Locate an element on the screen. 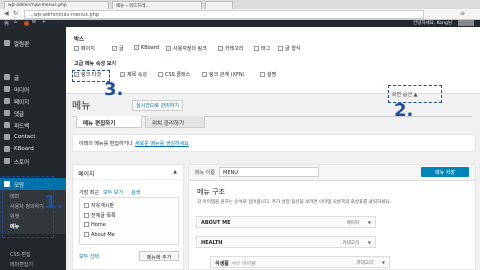 The width and height of the screenshot is (480, 270). sidebar-item-theme-editor: 테마편집기 is located at coordinates (33, 263).